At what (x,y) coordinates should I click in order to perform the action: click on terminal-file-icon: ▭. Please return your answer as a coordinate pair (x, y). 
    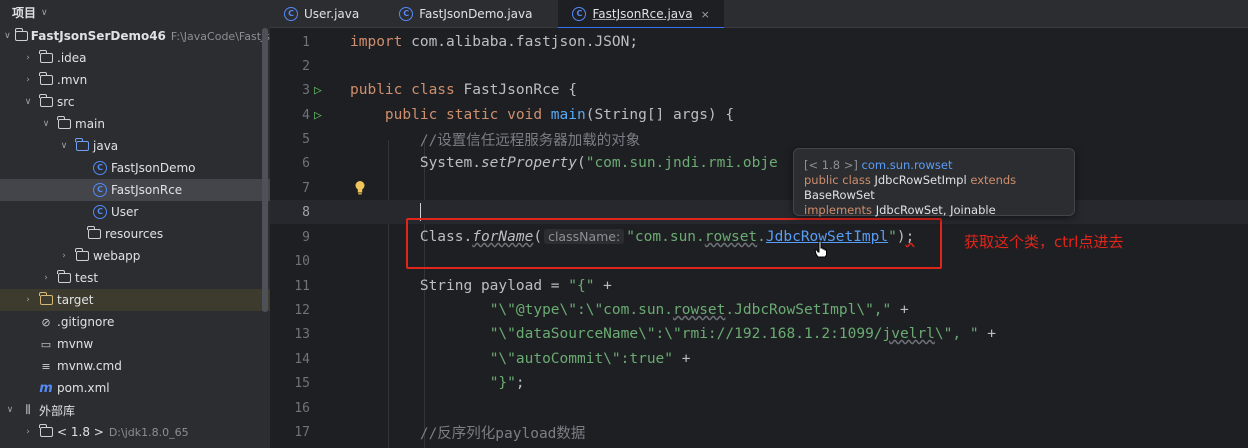
    Looking at the image, I should click on (46, 344).